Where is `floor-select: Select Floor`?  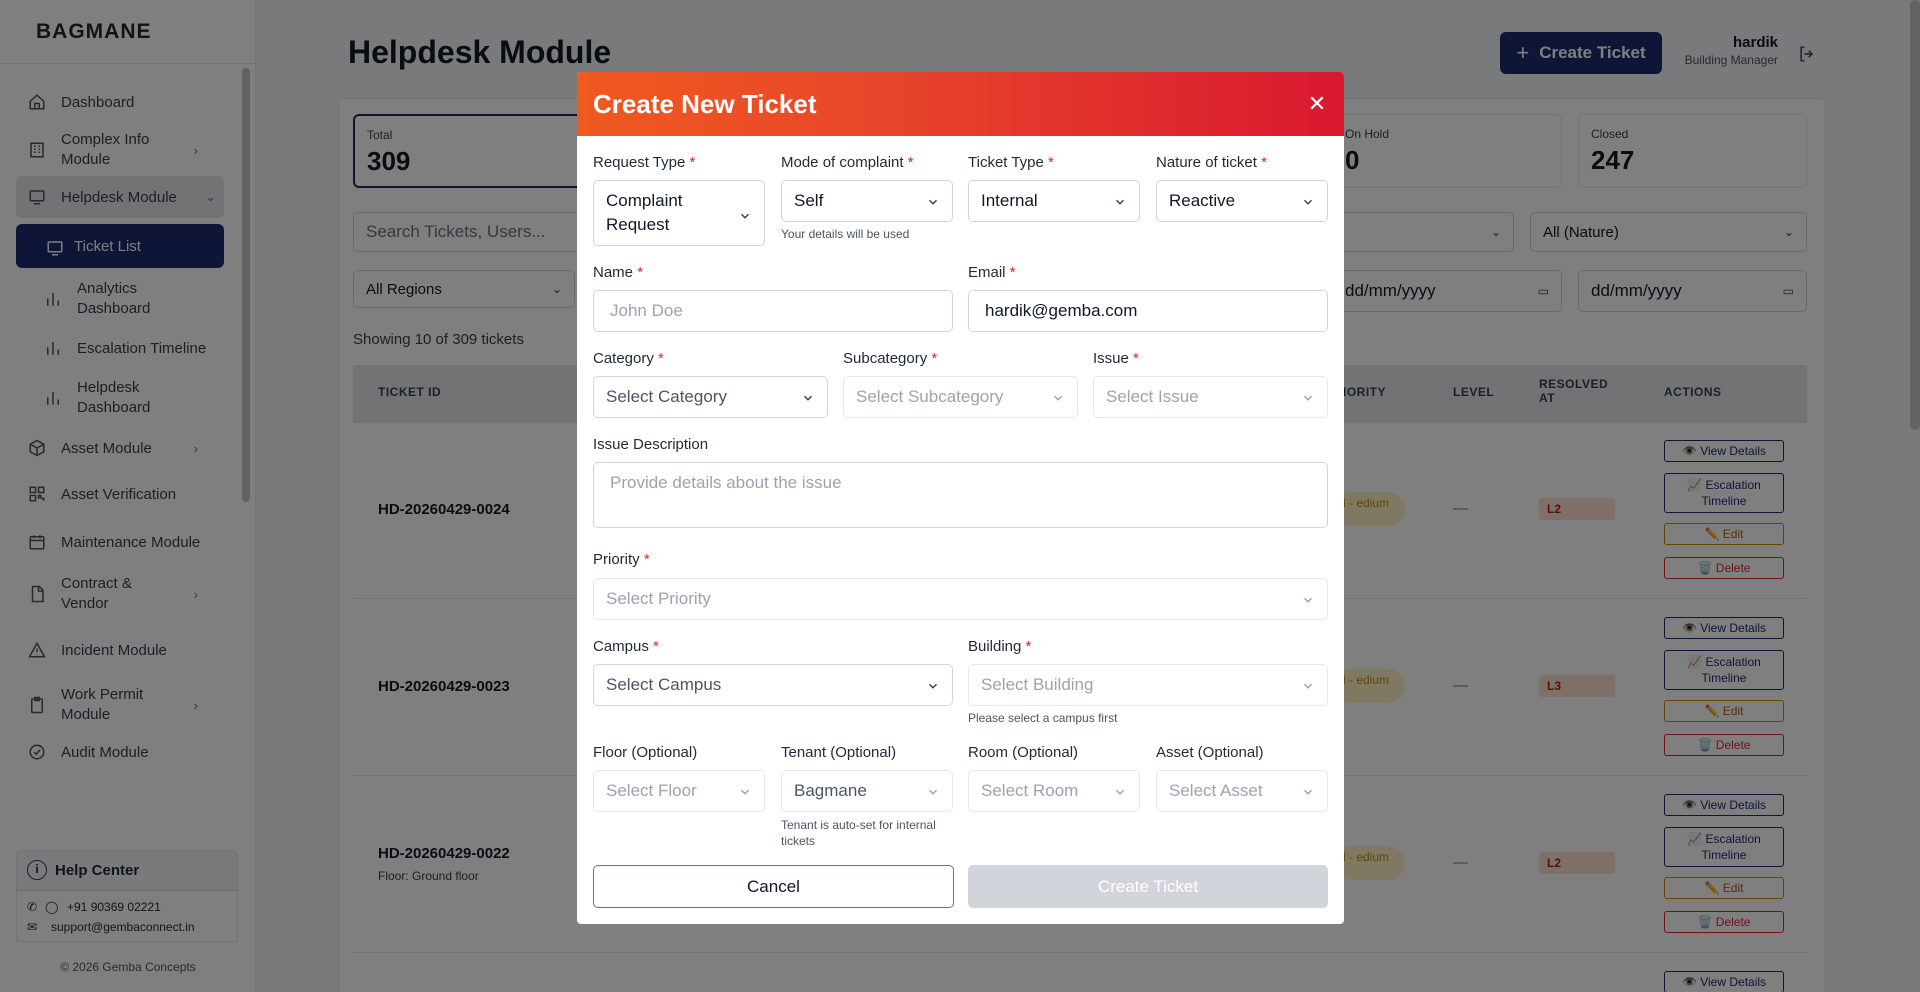 floor-select: Select Floor is located at coordinates (679, 791).